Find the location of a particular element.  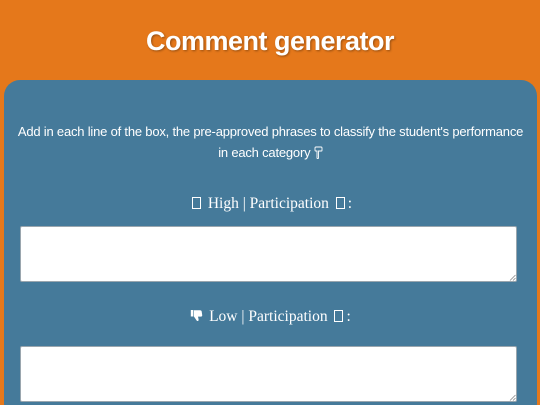

low-participation-label: Low | Participation : is located at coordinates (270, 317).